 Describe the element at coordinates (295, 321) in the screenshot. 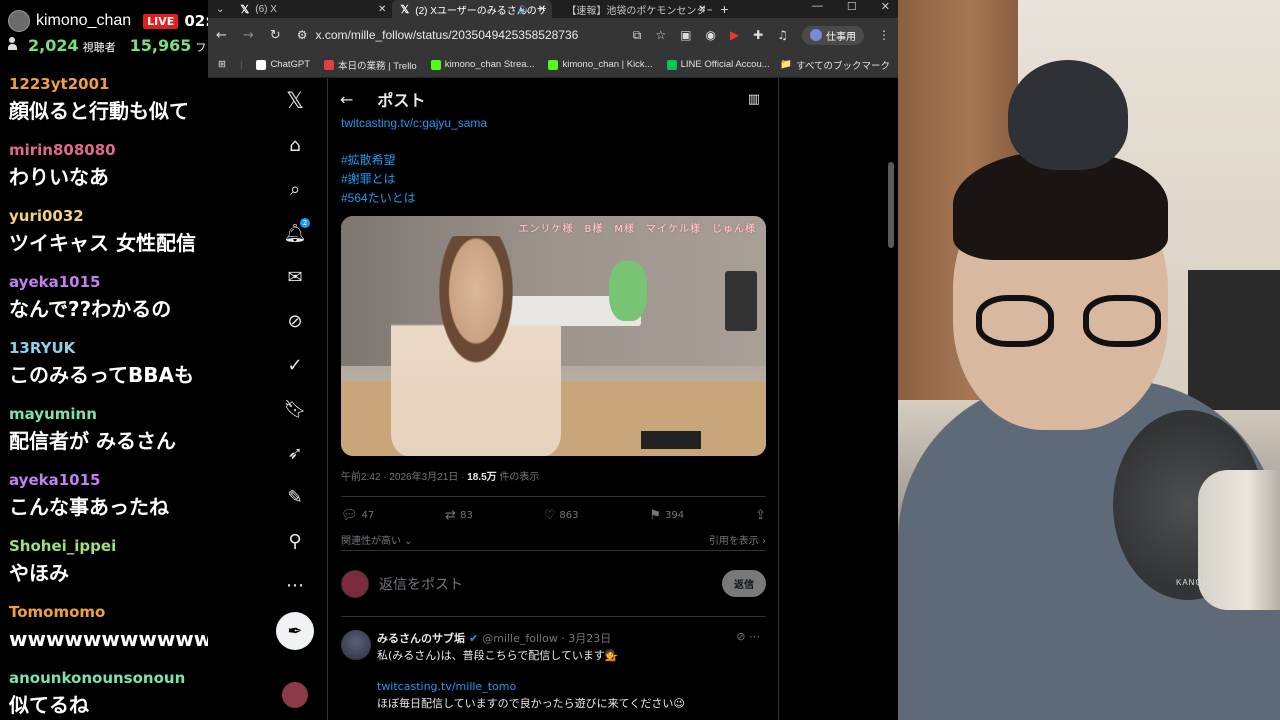

I see `grok-icon: ⊘` at that location.